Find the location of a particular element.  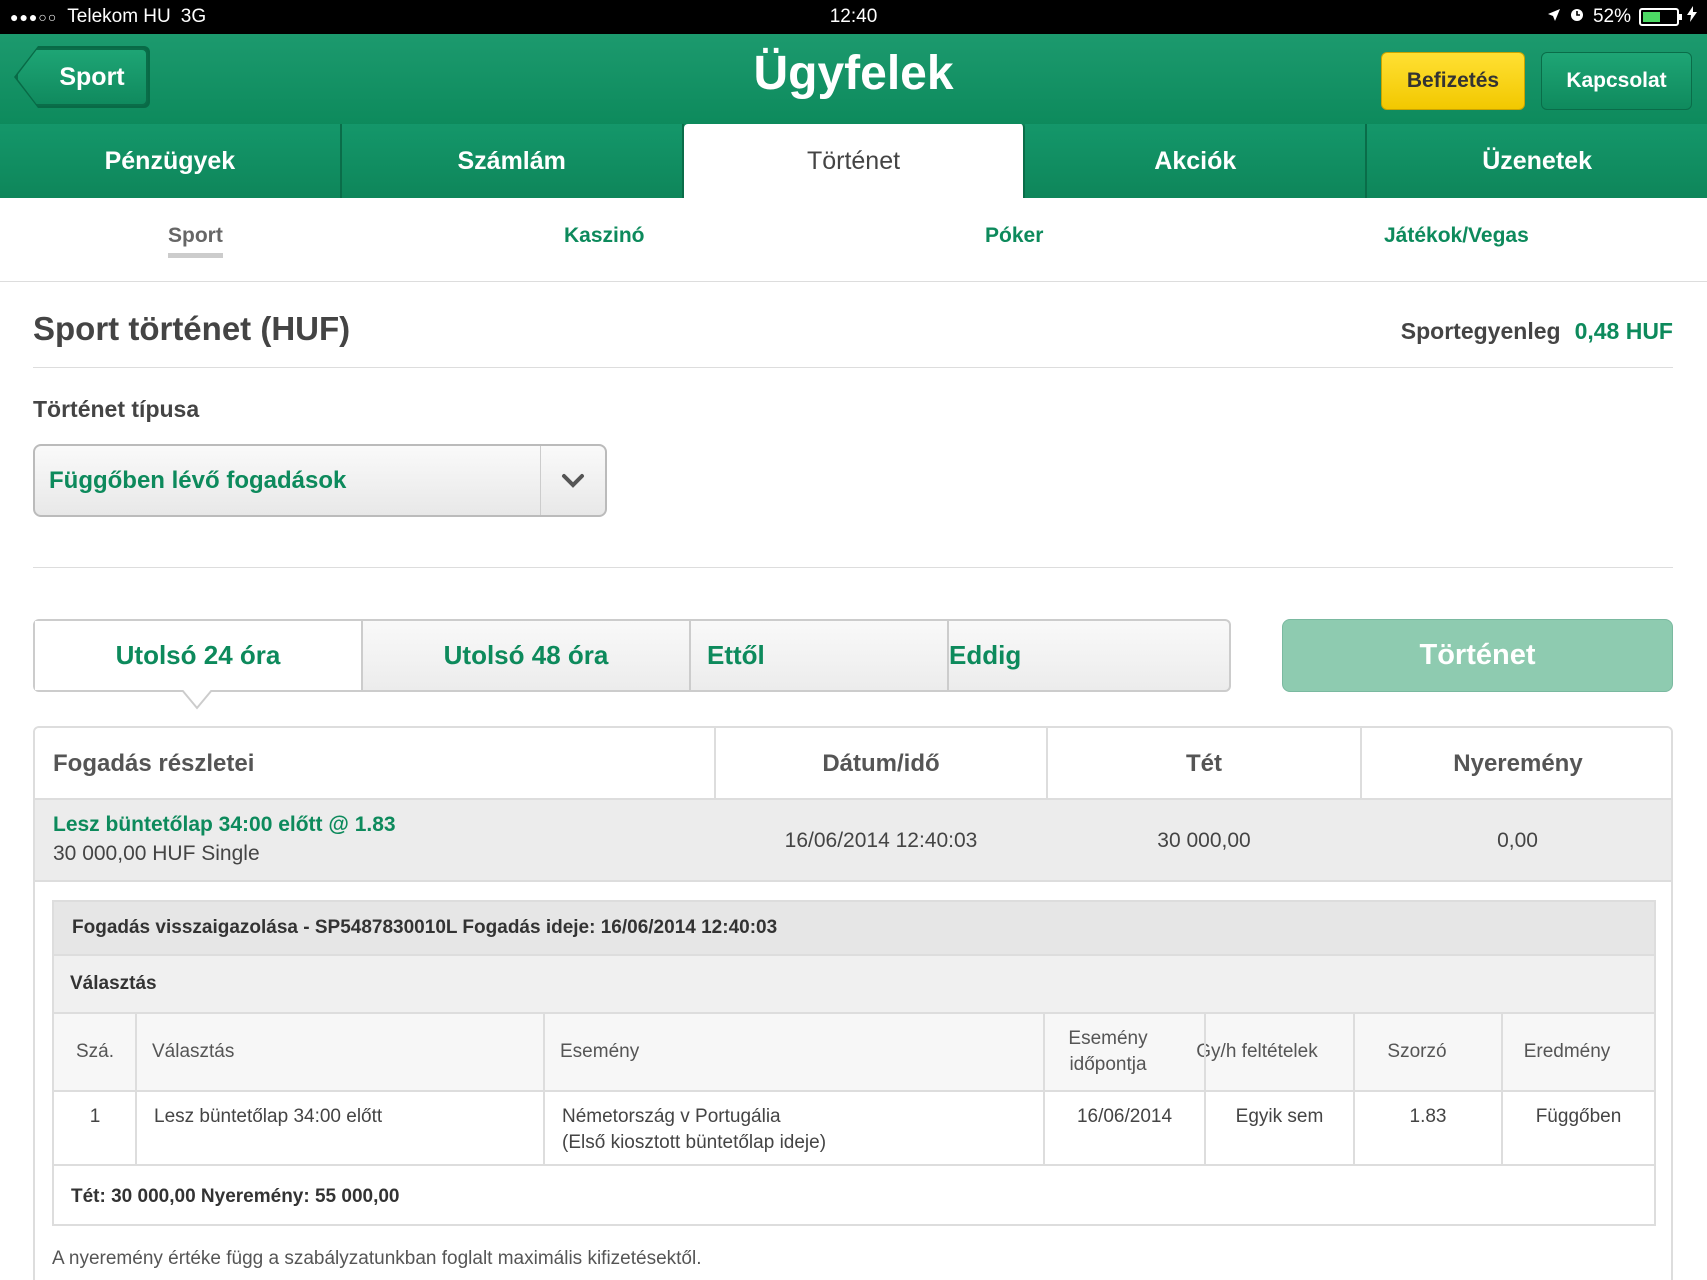

col-event: Esemény is located at coordinates (794, 1052).